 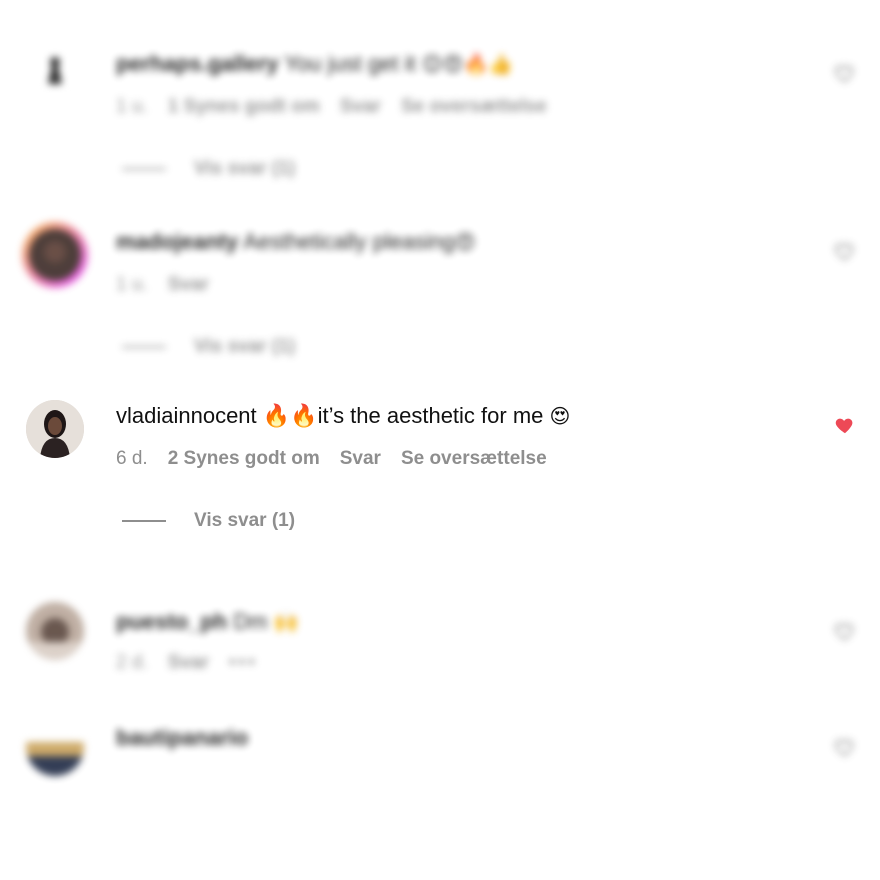 What do you see at coordinates (243, 663) in the screenshot?
I see `more-options-button: •••` at bounding box center [243, 663].